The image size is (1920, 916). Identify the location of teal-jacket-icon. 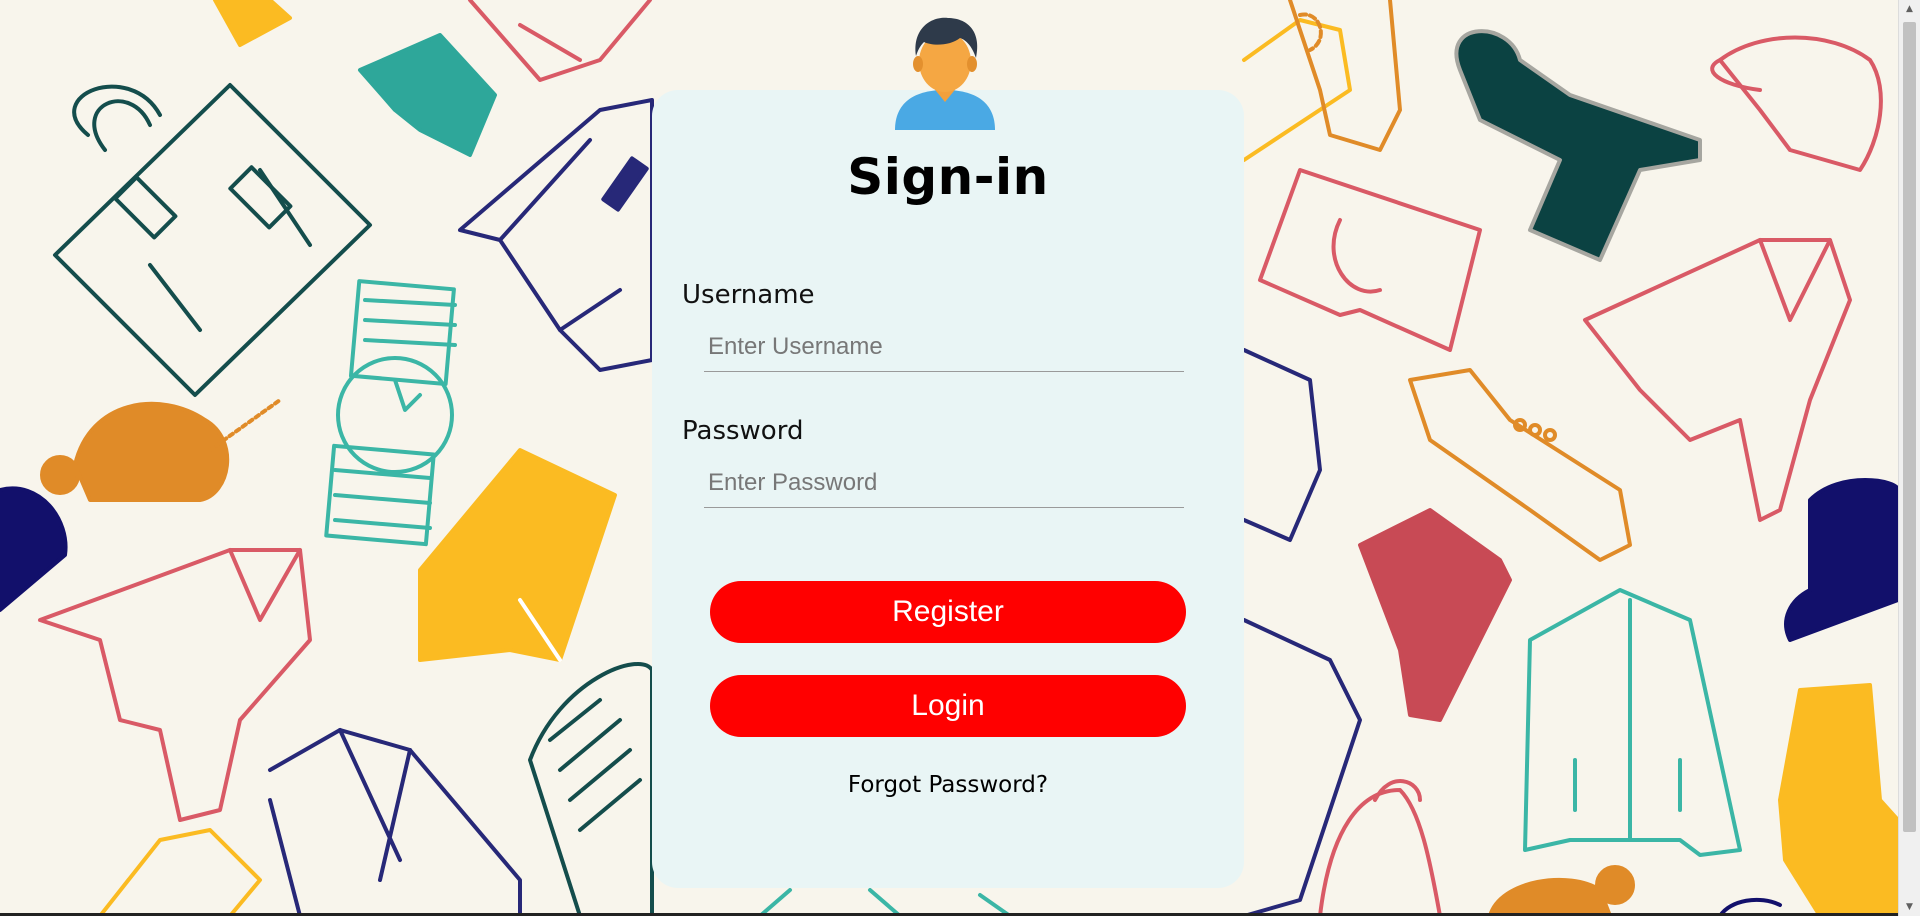
(1632, 722).